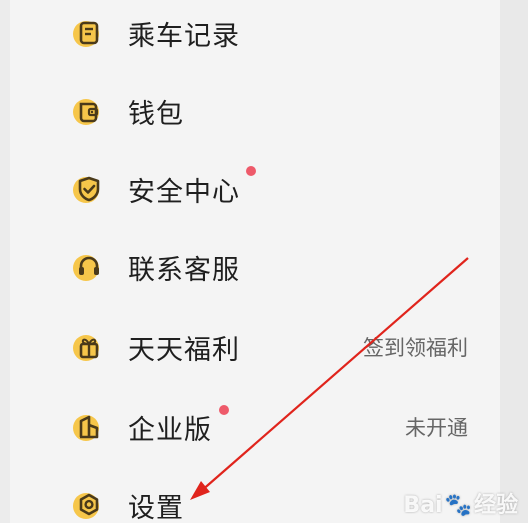  Describe the element at coordinates (255, 347) in the screenshot. I see `menu-item-daily-benefits: 天天福利 签到领福利` at that location.